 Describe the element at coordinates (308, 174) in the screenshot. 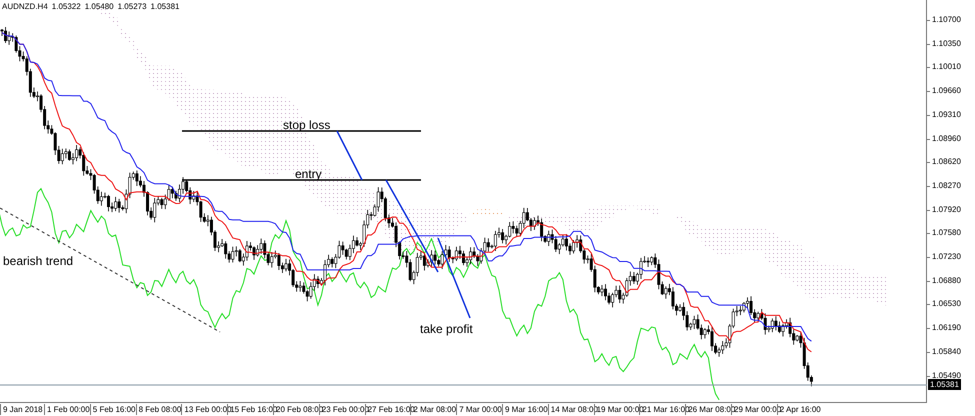

I see `annotation-label: entry` at that location.